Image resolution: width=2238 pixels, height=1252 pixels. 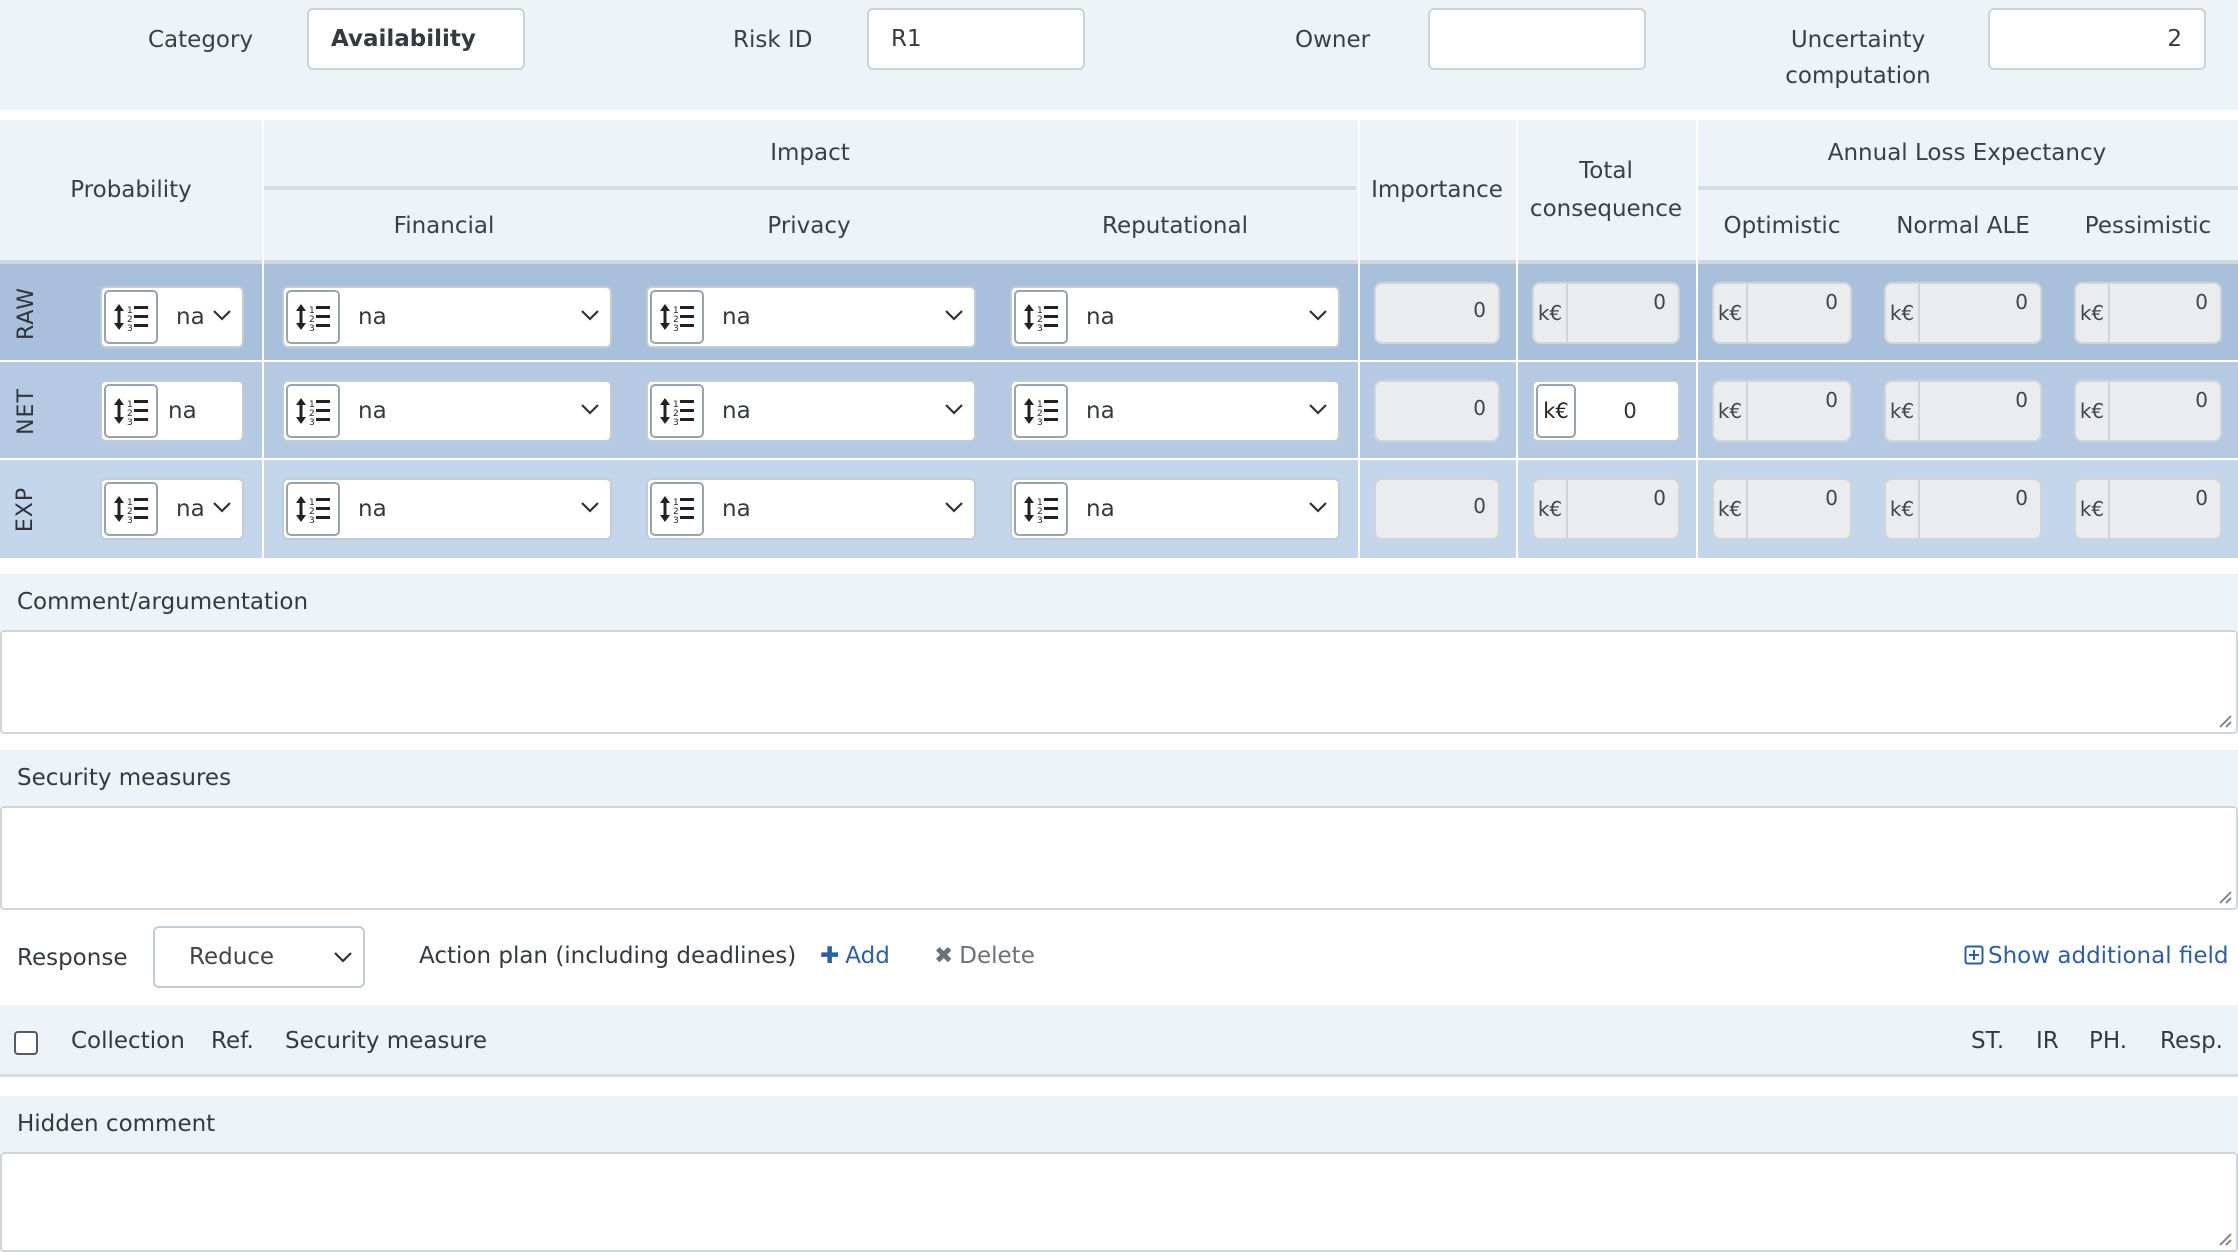 What do you see at coordinates (372, 509) in the screenshot?
I see `financial-value: na` at bounding box center [372, 509].